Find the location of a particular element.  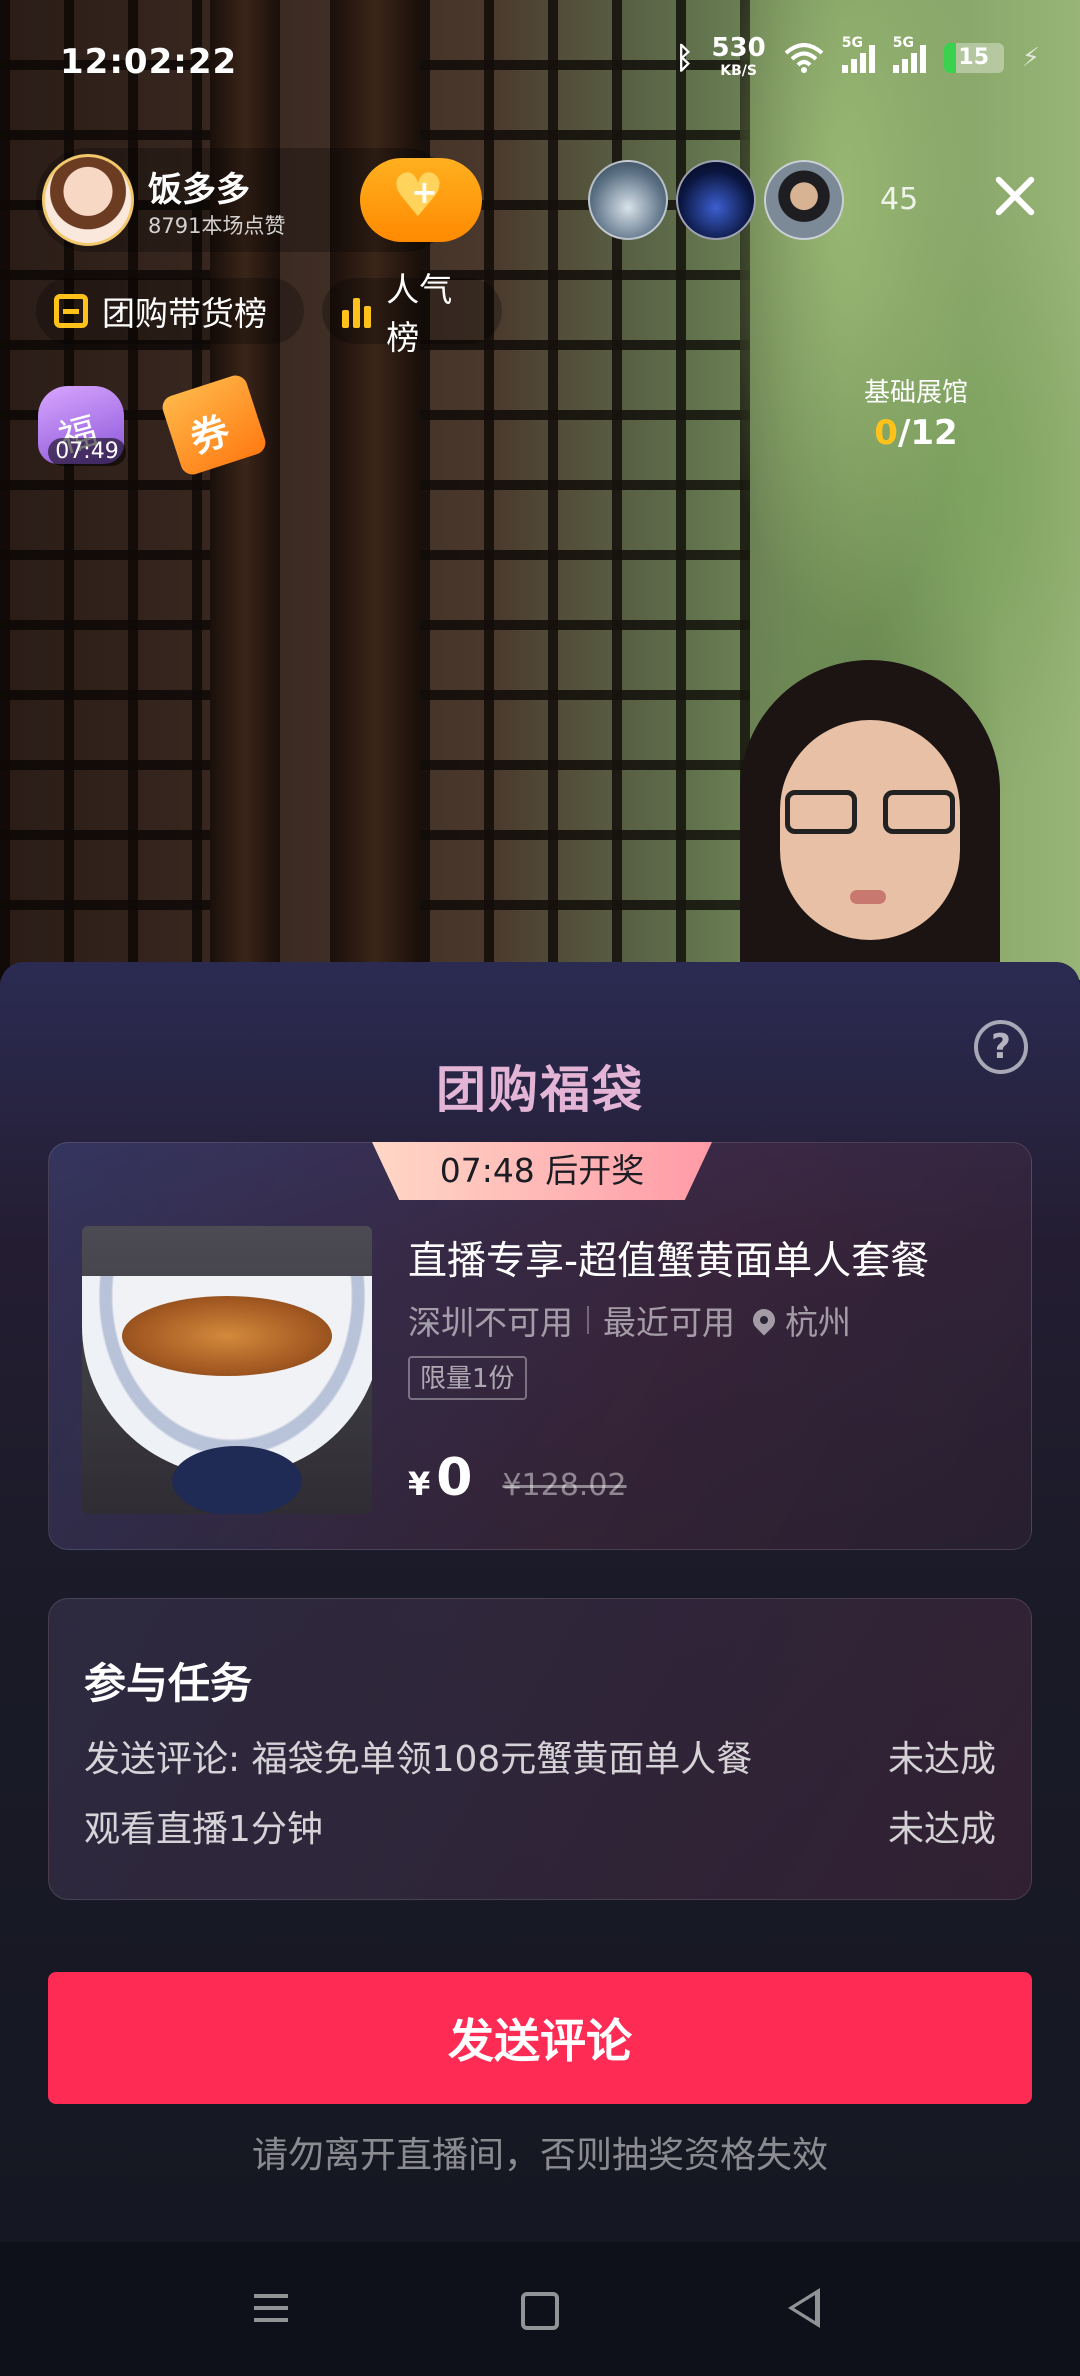

status-icons: ᛒ 530 KB/S 5G 5G 15 ⚡ is located at coordinates (857, 56).